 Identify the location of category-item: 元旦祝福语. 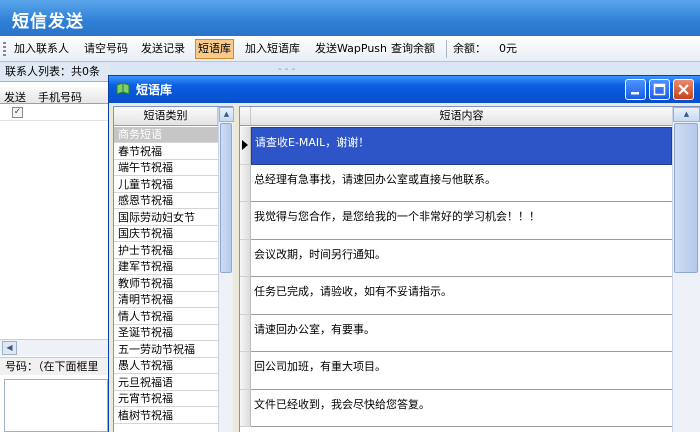
(166, 383).